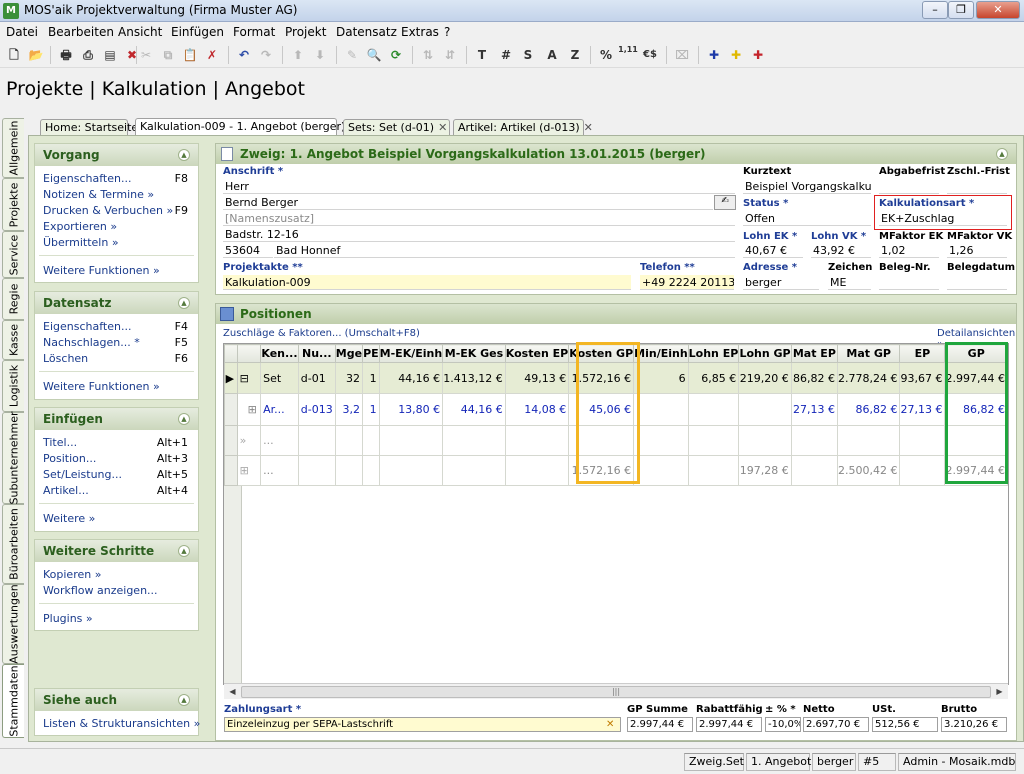 The height and width of the screenshot is (774, 1024). Describe the element at coordinates (713, 353) in the screenshot. I see `column-header: Lohn EP` at that location.